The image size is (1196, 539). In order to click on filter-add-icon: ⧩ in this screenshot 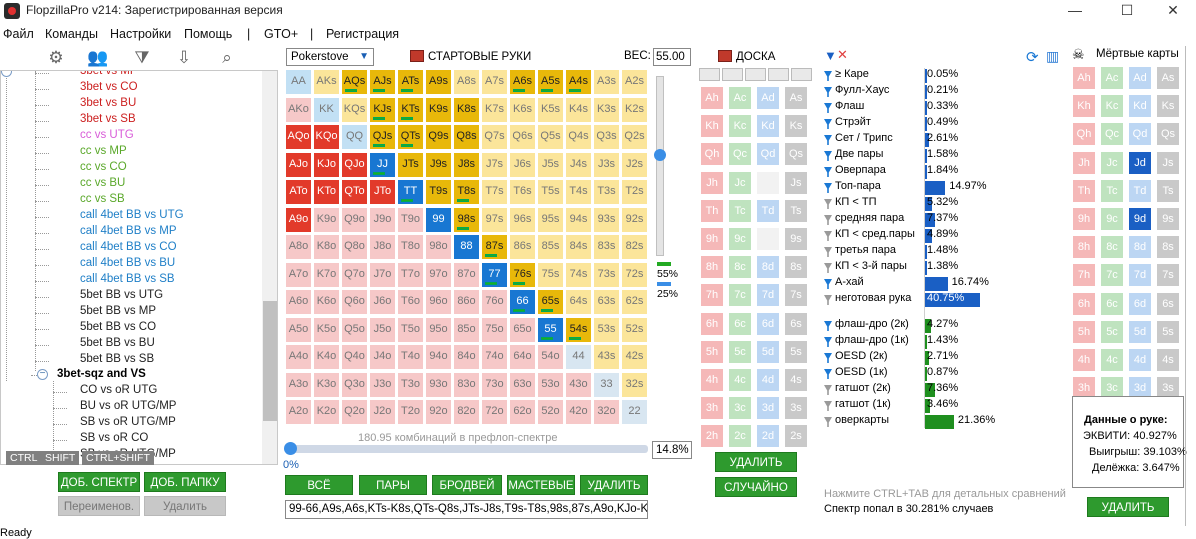, I will do `click(142, 58)`.